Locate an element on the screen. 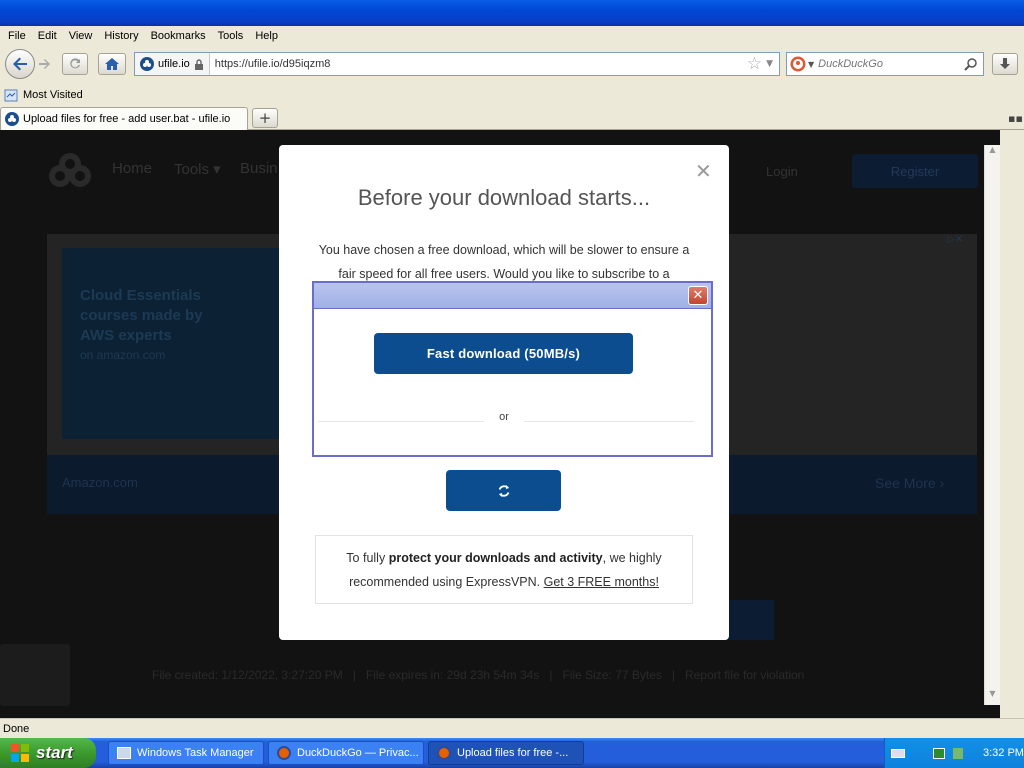  modal-close-button: ✕ is located at coordinates (703, 171).